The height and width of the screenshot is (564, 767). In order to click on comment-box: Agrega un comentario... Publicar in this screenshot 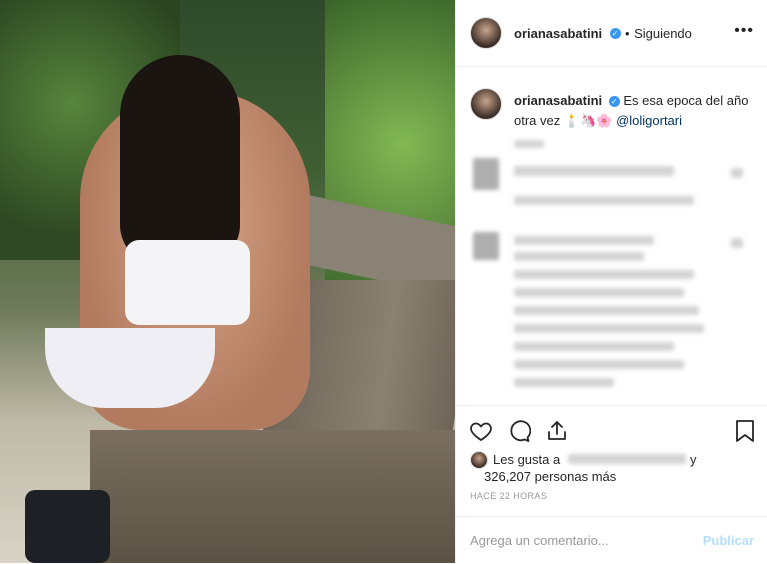, I will do `click(611, 540)`.